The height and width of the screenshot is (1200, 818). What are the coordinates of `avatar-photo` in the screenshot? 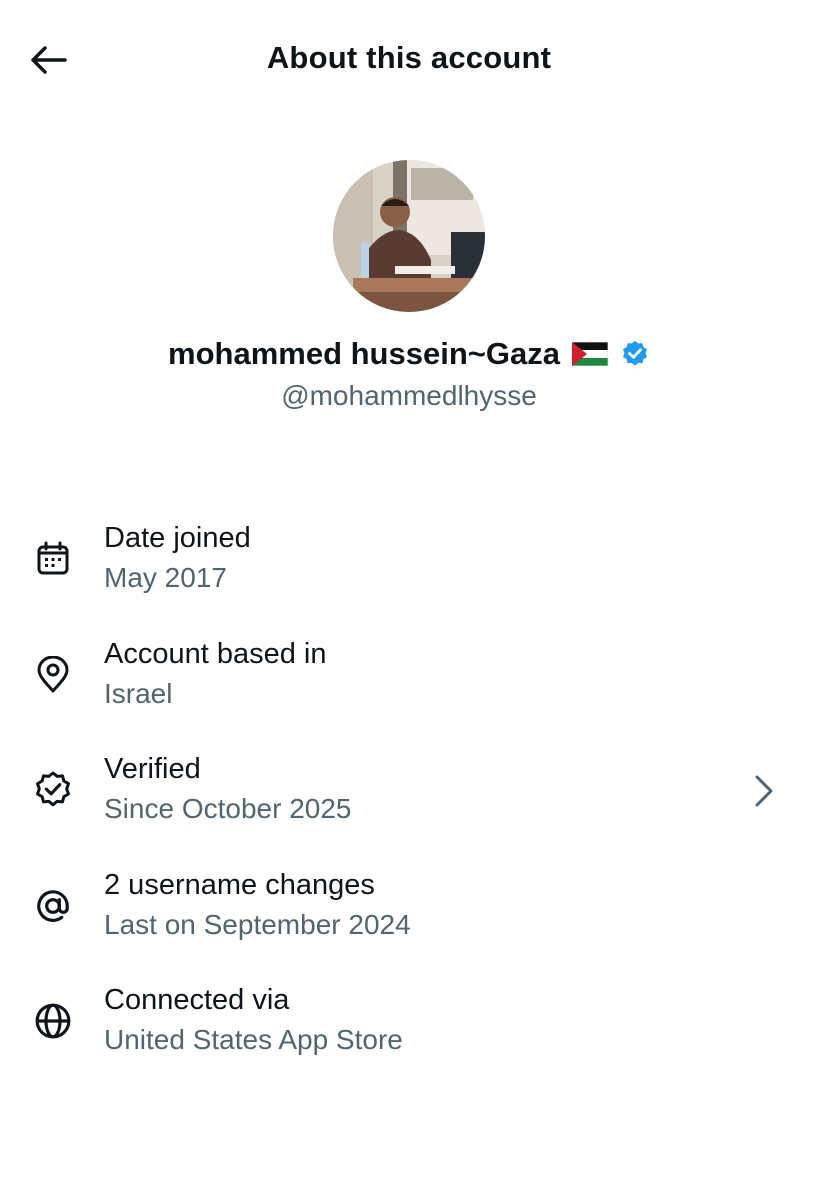 It's located at (409, 236).